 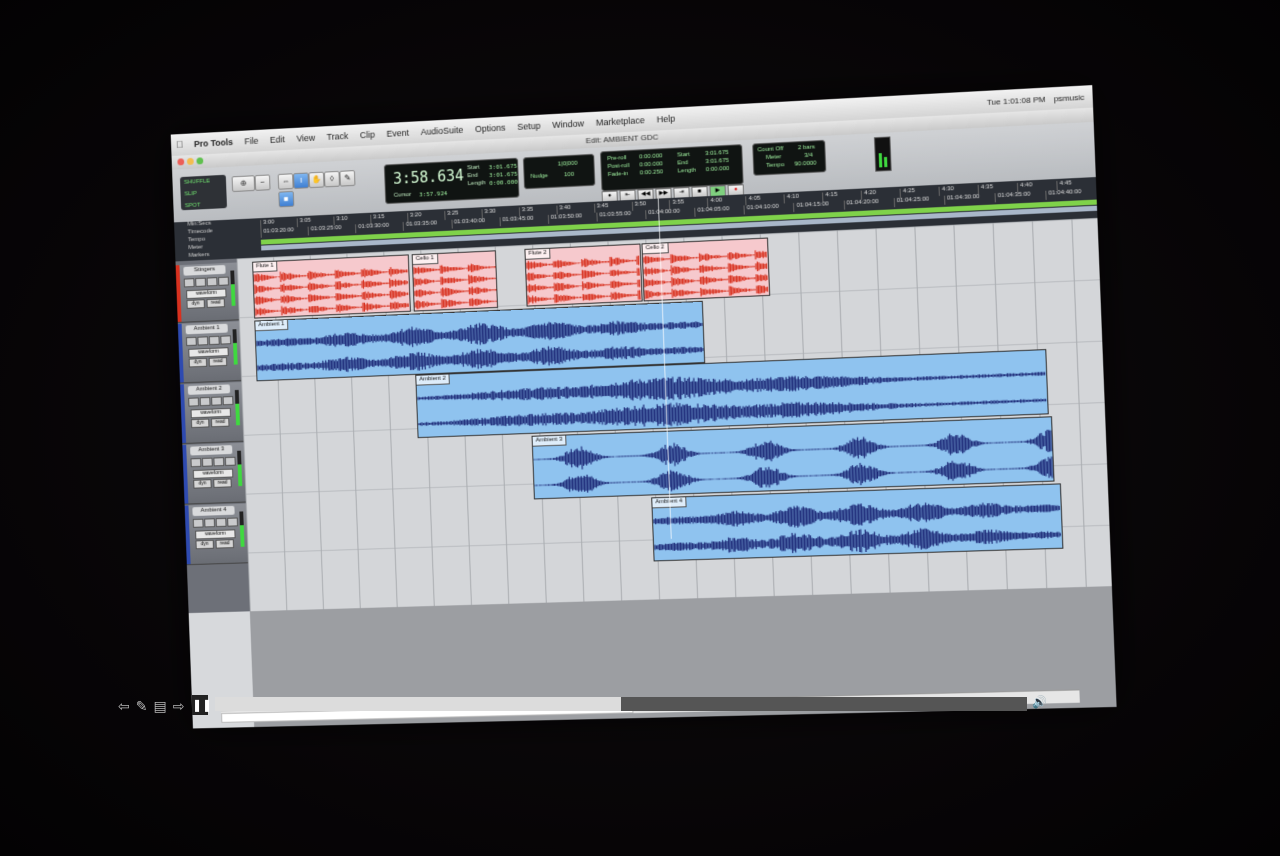 I want to click on clip-cello-1: Cello 1, so click(x=455, y=281).